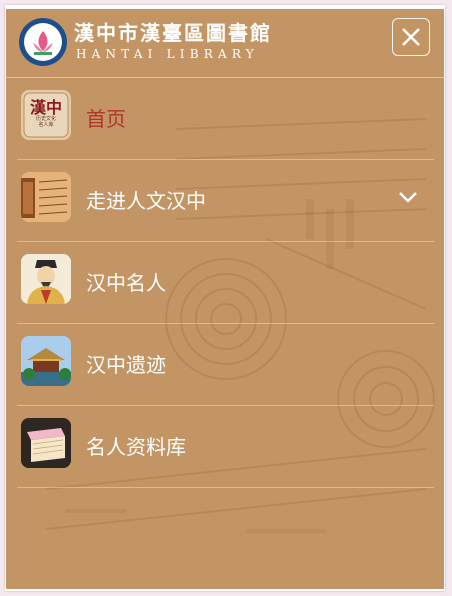 The width and height of the screenshot is (452, 596). I want to click on menu-item-humanities: 走进人文汉中, so click(225, 201).